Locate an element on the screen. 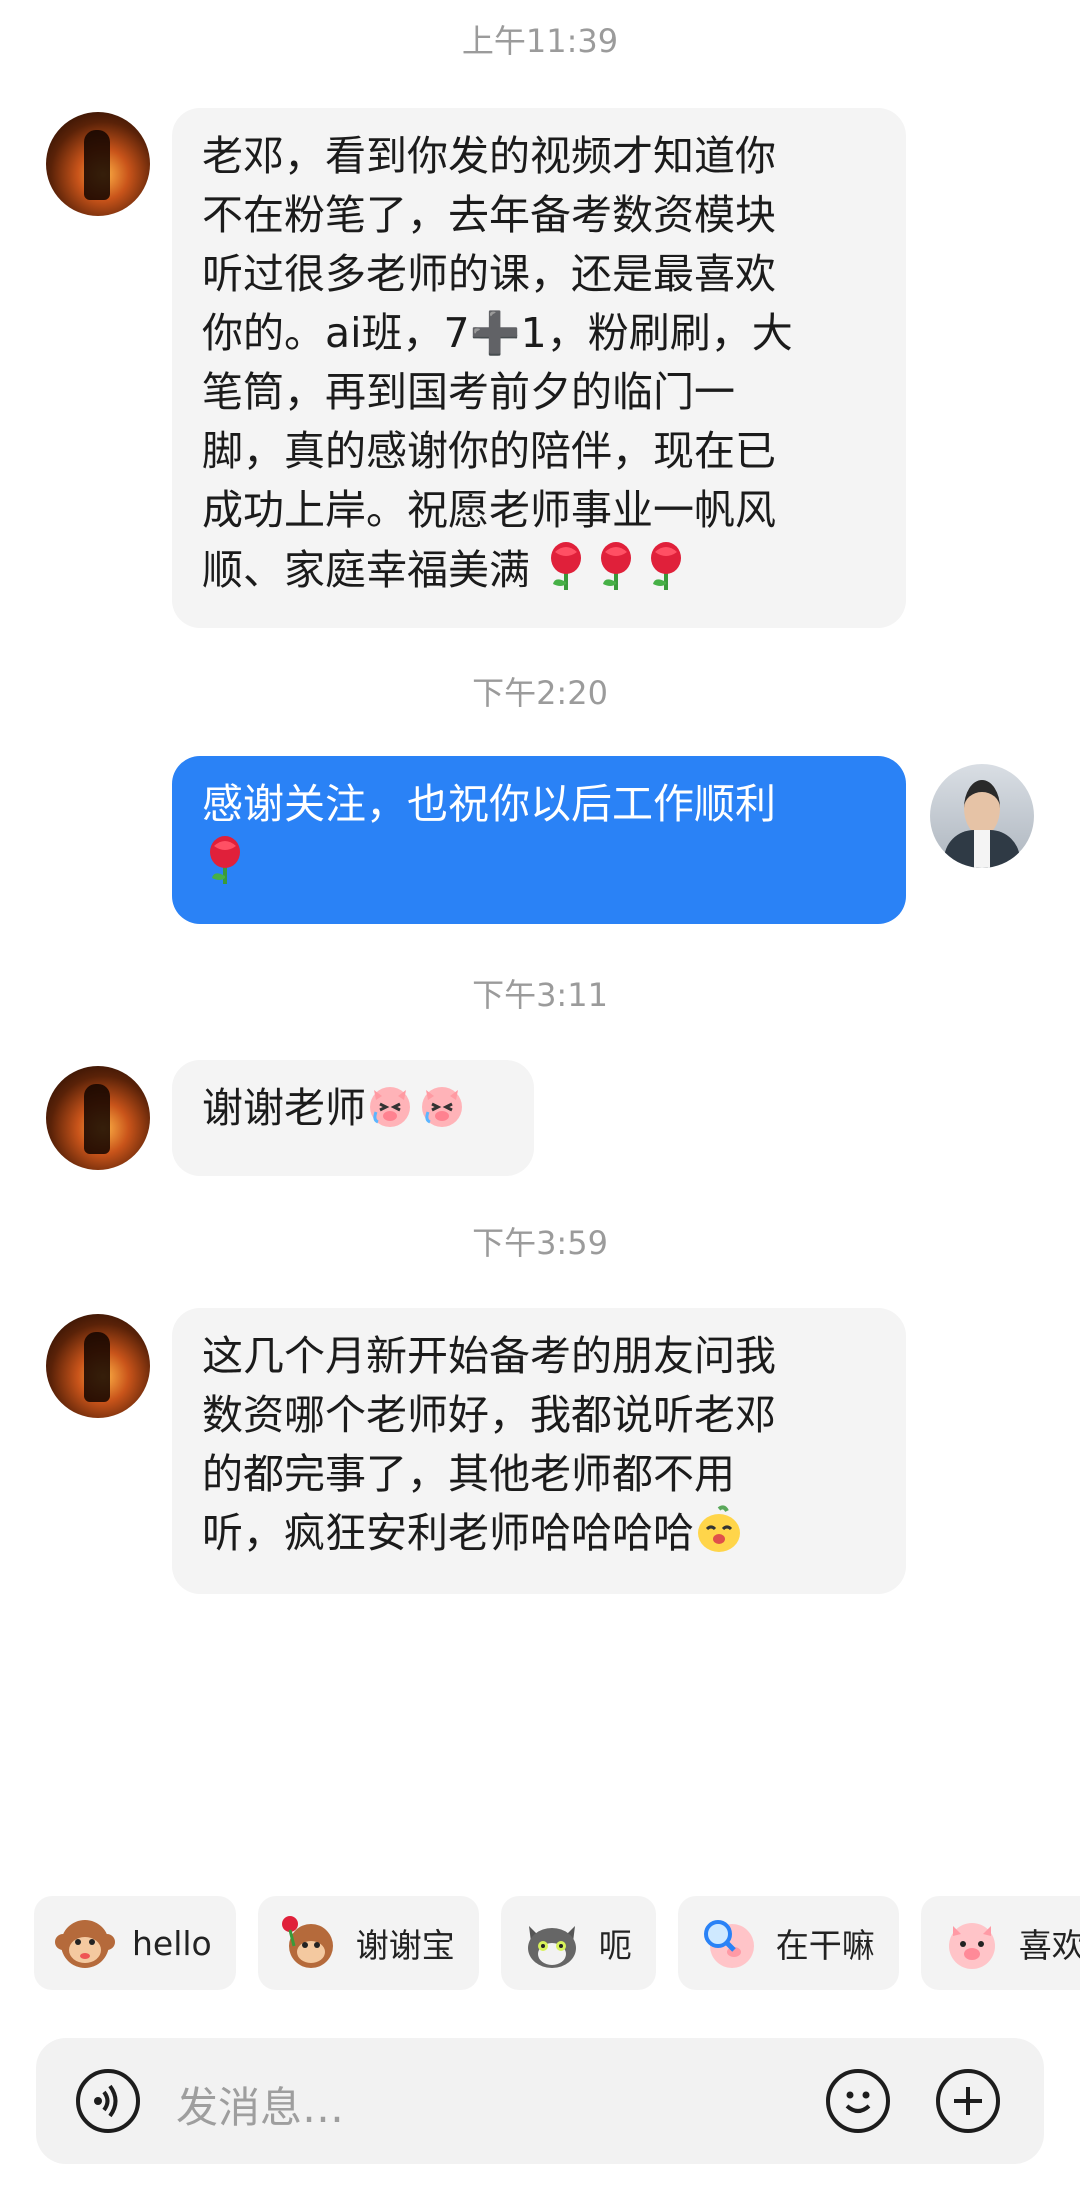 Image resolution: width=1080 pixels, height=2189 pixels. quick-reply-label: 喜欢 is located at coordinates (1049, 1945).